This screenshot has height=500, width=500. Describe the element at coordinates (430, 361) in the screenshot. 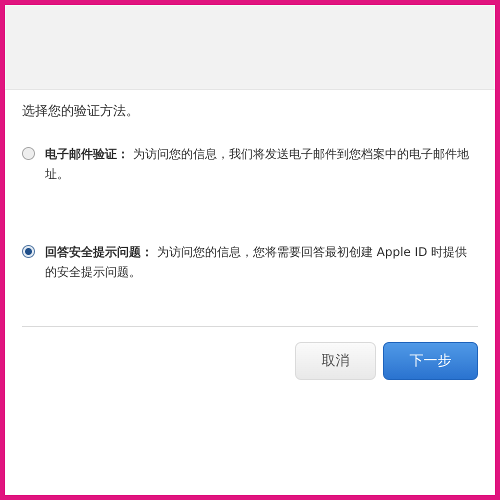

I see `next-button: 下一步` at that location.